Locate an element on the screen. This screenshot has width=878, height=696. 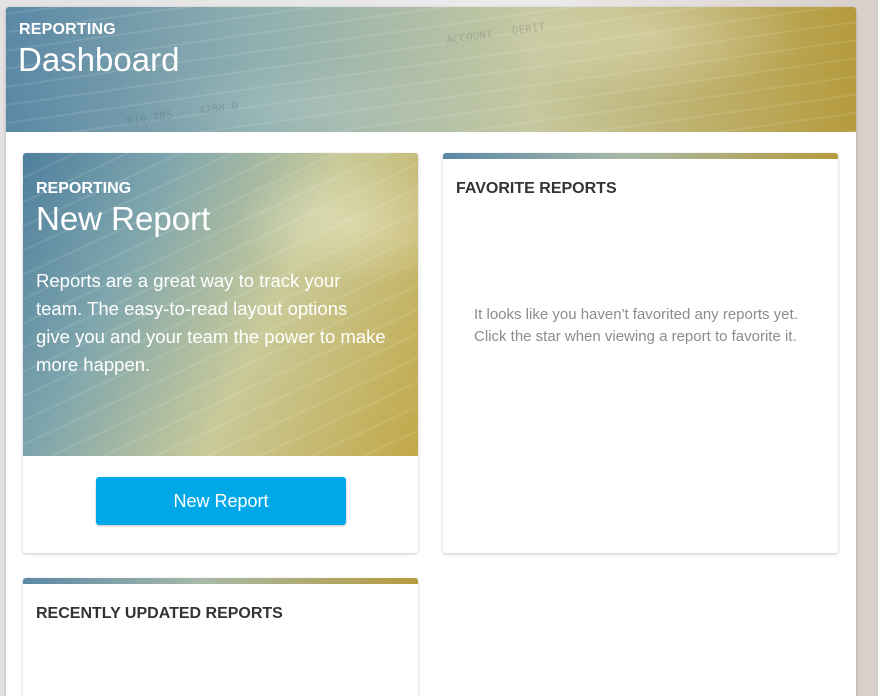
recently-updated-reports-card: RECENTLY UPDATED REPORTS is located at coordinates (220, 637).